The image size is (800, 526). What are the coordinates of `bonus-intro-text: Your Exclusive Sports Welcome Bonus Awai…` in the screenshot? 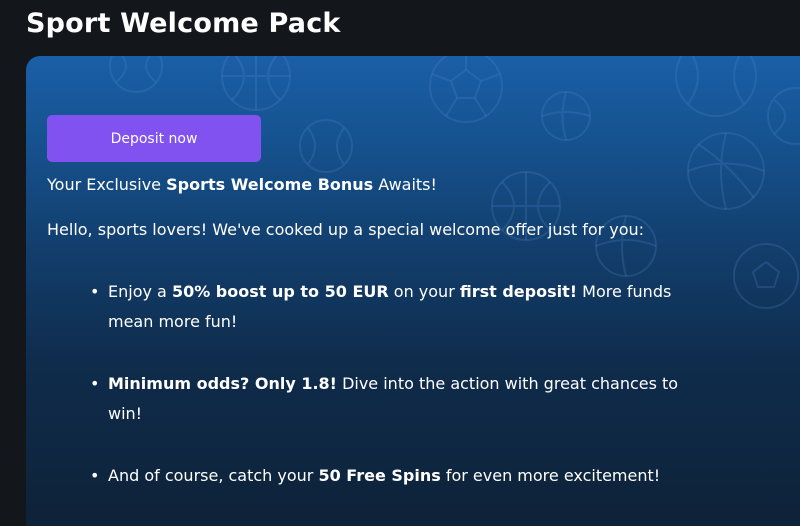 It's located at (242, 184).